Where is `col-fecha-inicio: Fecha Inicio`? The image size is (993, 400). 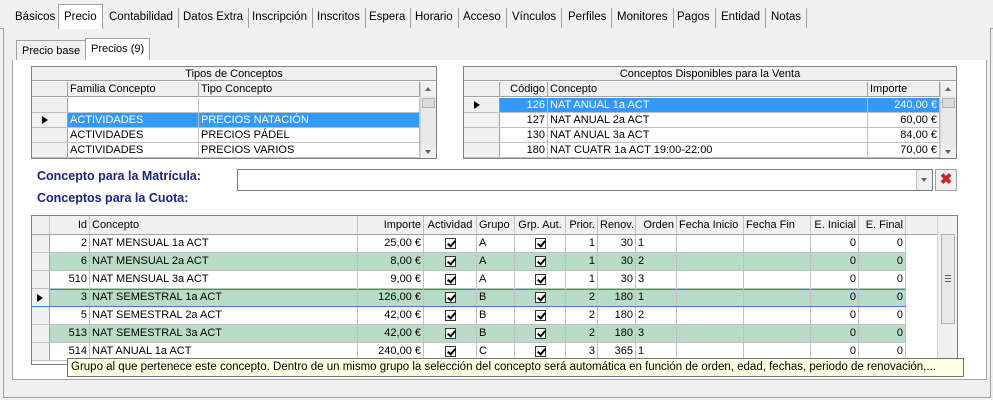 col-fecha-inicio: Fecha Inicio is located at coordinates (710, 225).